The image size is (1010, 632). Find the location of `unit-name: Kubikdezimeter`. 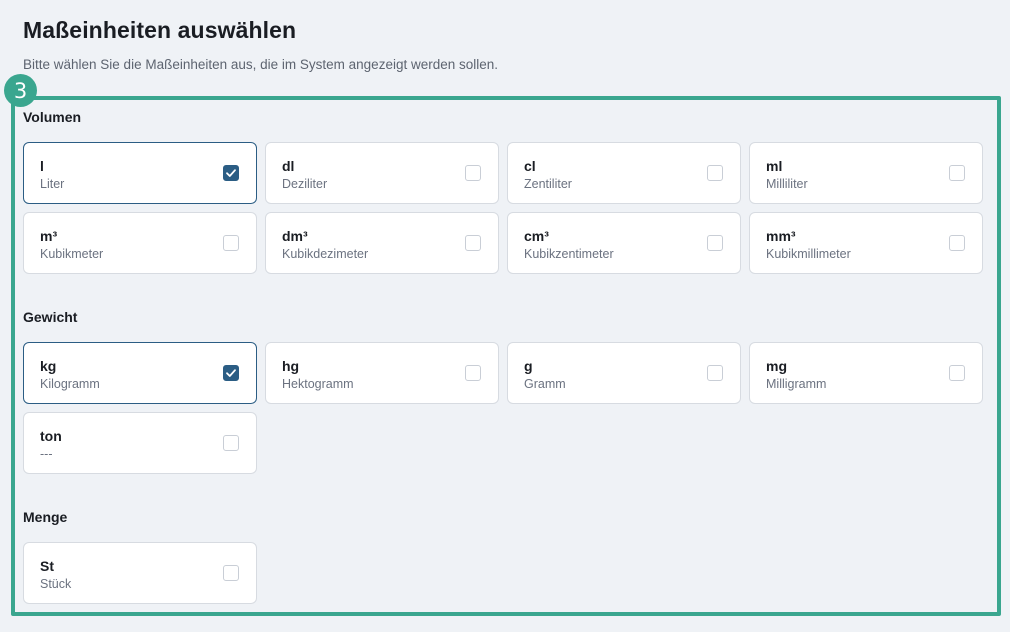

unit-name: Kubikdezimeter is located at coordinates (325, 254).